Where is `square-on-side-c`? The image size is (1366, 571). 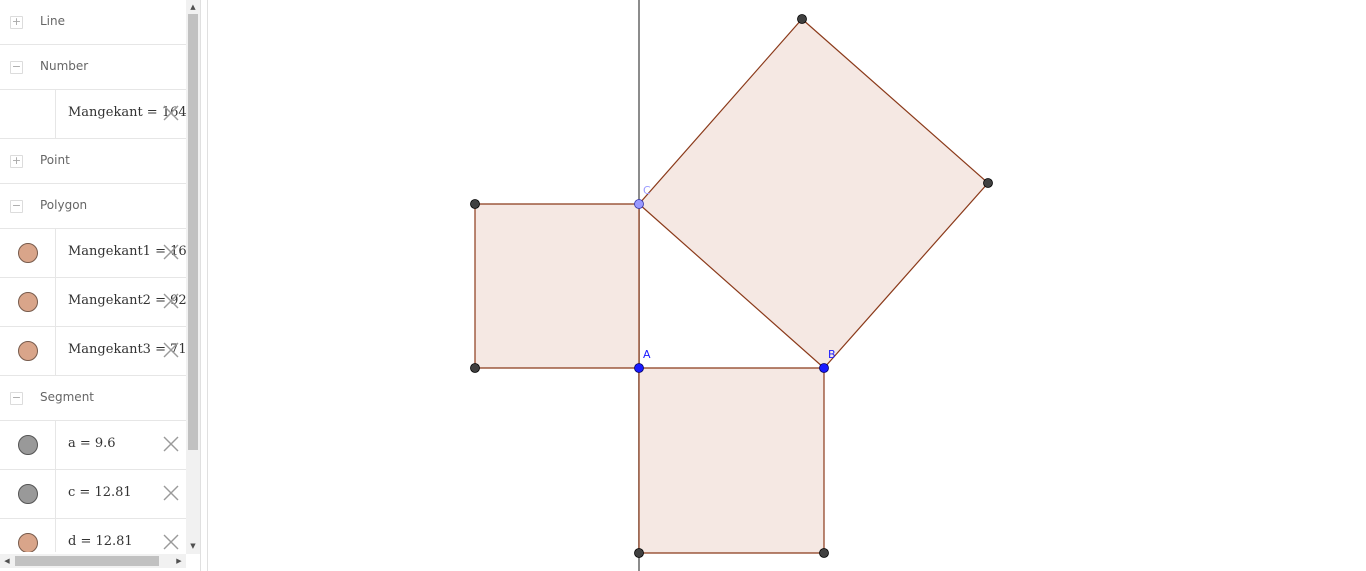
square-on-side-c is located at coordinates (731, 460).